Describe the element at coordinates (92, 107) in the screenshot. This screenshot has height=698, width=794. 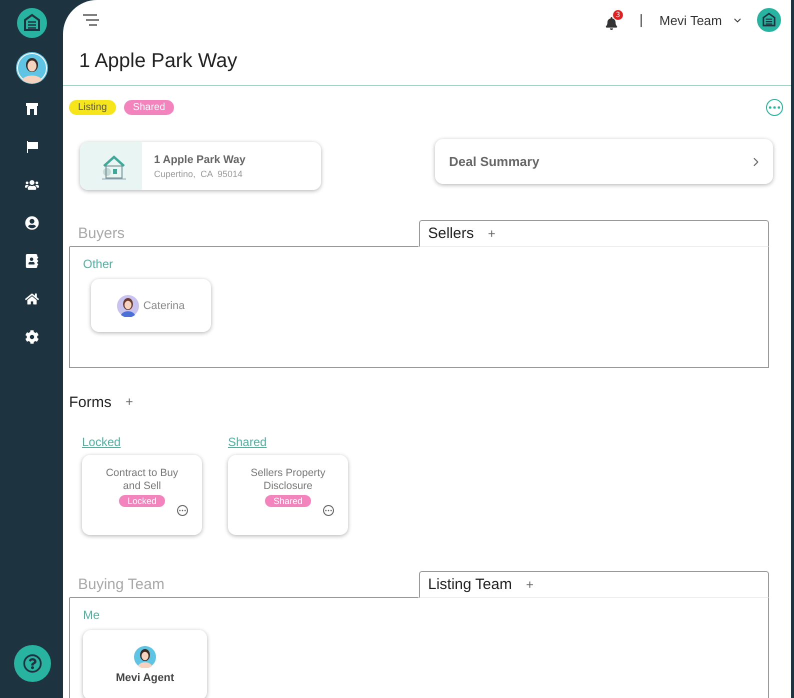
I see `tag: Listing` at that location.